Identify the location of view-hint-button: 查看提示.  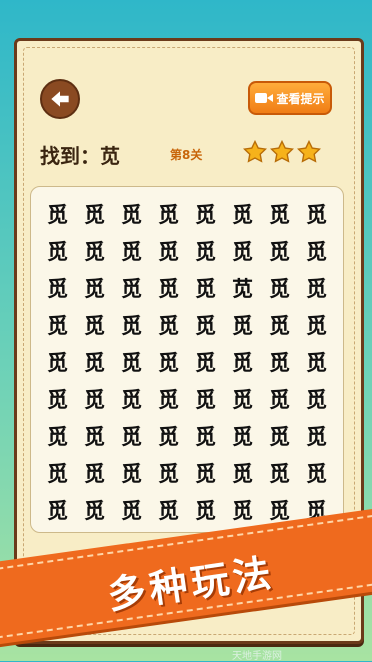
(290, 98).